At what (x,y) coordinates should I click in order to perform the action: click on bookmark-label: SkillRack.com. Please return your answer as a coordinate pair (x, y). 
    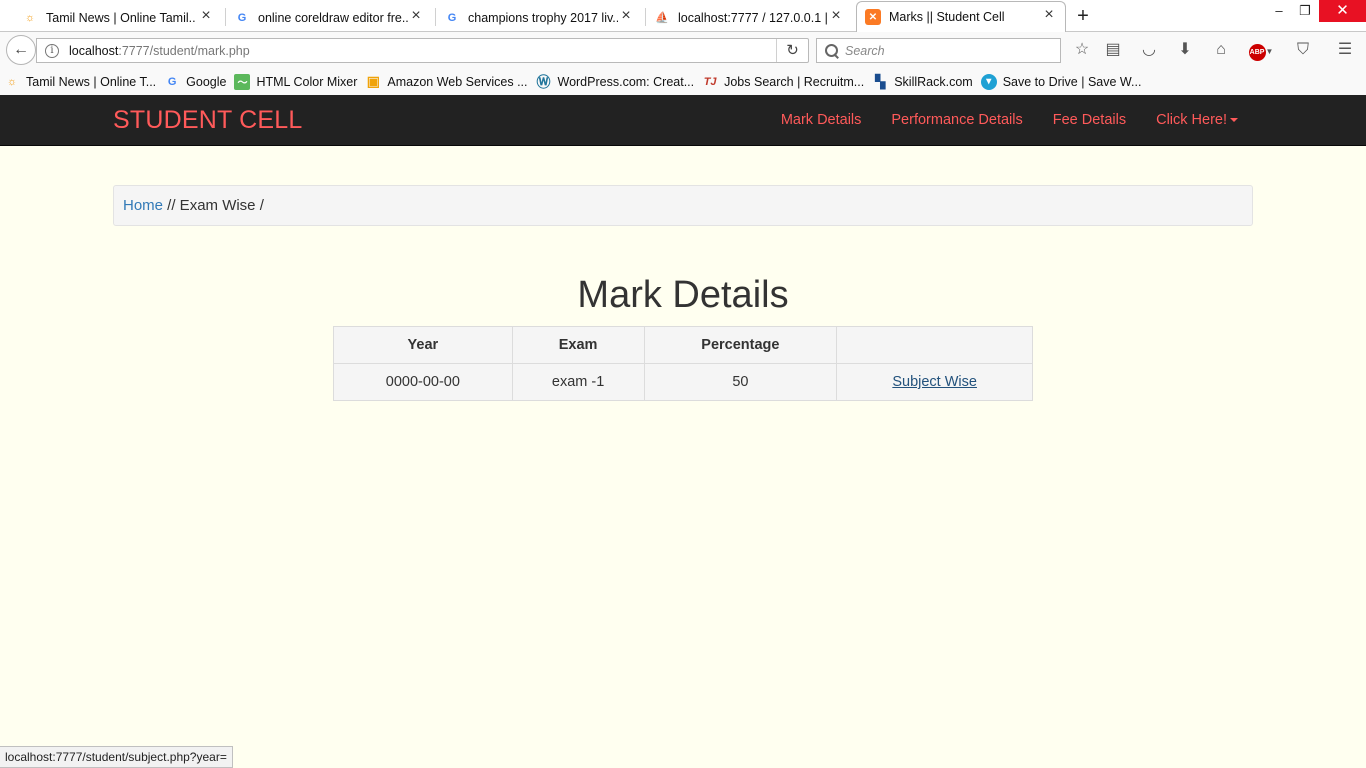
    Looking at the image, I should click on (933, 81).